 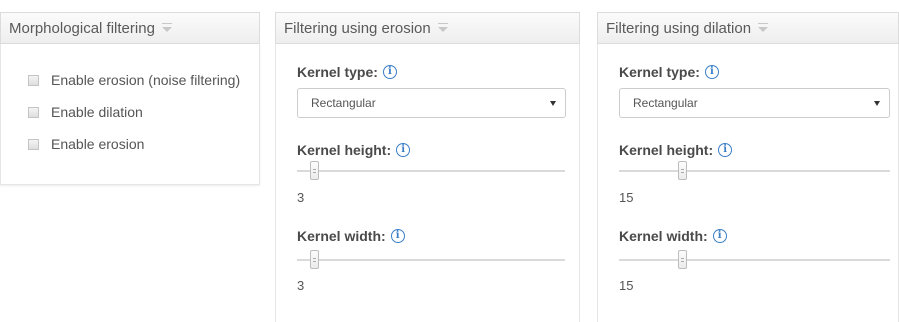 I want to click on checkbox-label: Enable dilation, so click(x=97, y=112).